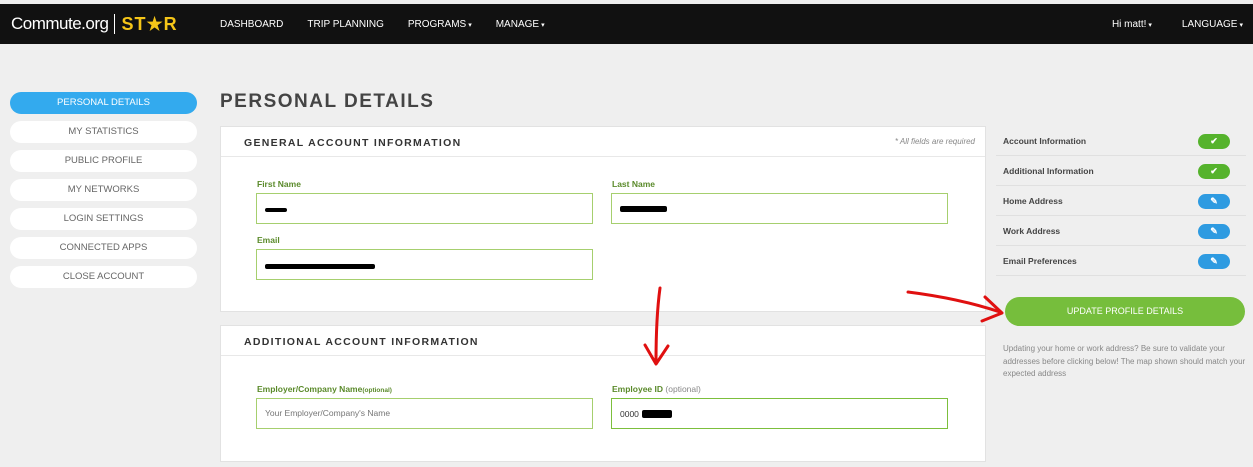  I want to click on sidebar-item-my-networks: MY NETWORKS, so click(103, 190).